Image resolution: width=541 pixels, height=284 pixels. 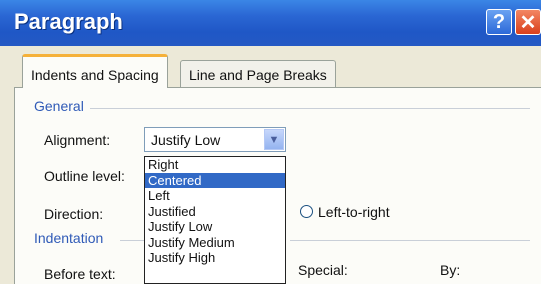 I want to click on left-to-right-radio, so click(x=306, y=211).